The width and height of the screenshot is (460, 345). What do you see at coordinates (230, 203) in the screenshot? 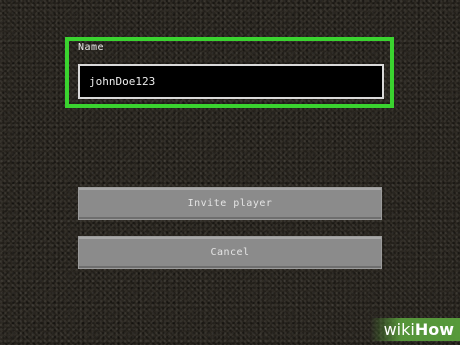
I see `invite-player-button: Invite player` at bounding box center [230, 203].